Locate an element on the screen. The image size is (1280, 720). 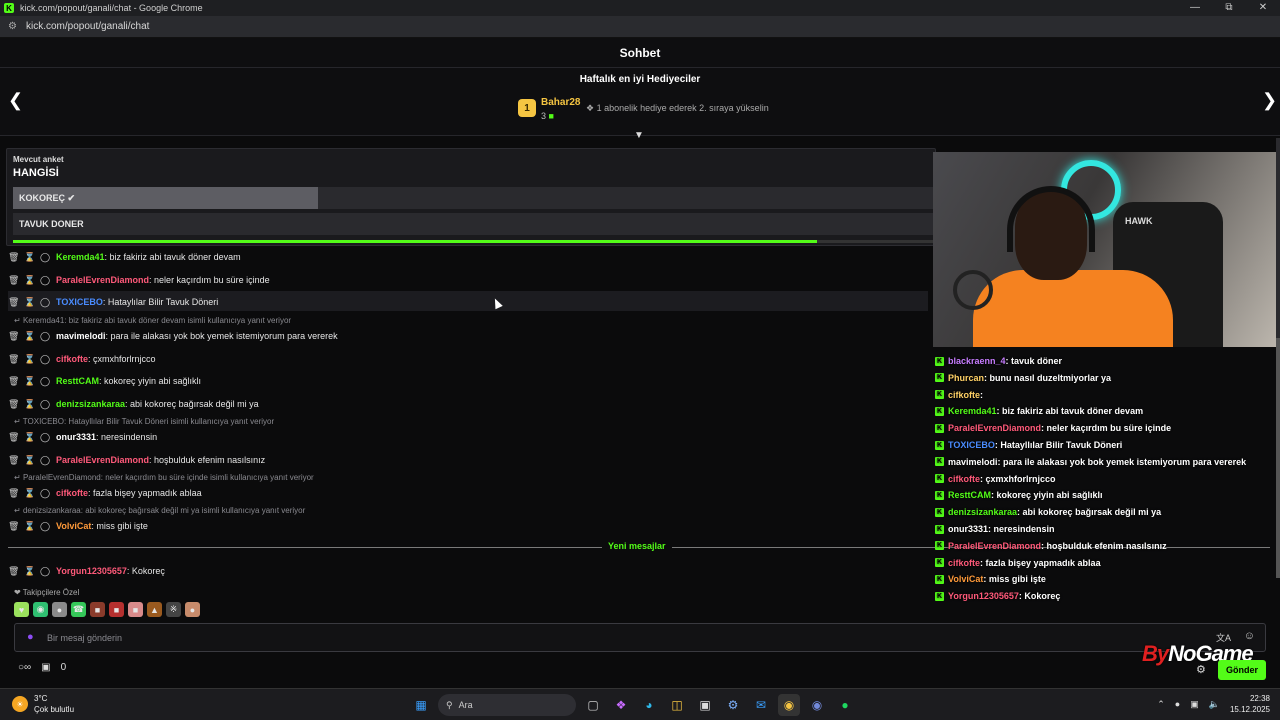
poll-option: TAVUK DONER is located at coordinates (475, 224).